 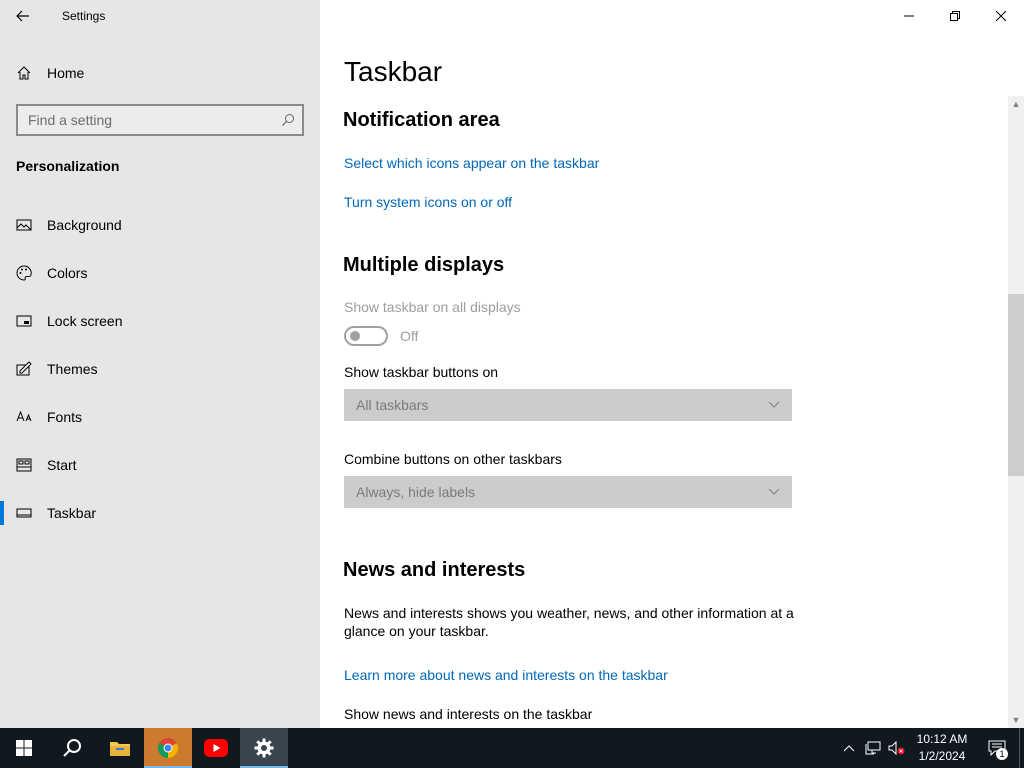 I want to click on file-explorer-button, so click(x=120, y=748).